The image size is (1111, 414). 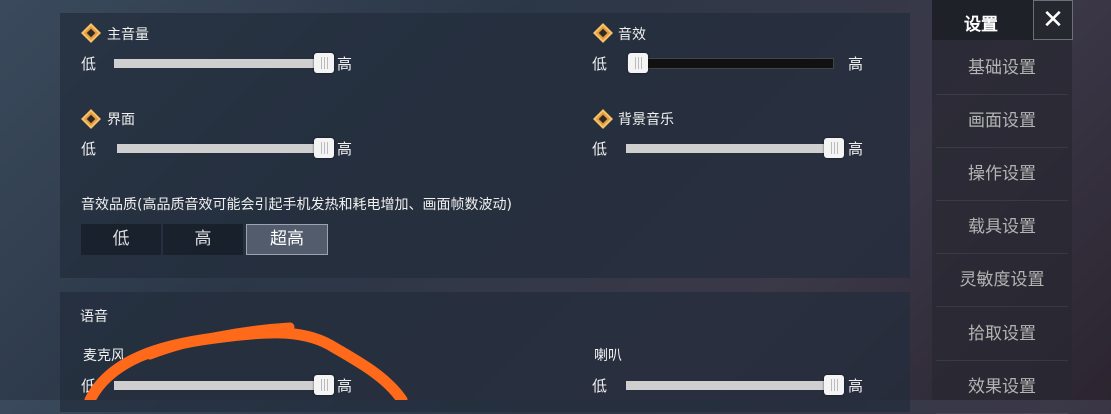 What do you see at coordinates (128, 35) in the screenshot?
I see `master-volume-title: 主音量` at bounding box center [128, 35].